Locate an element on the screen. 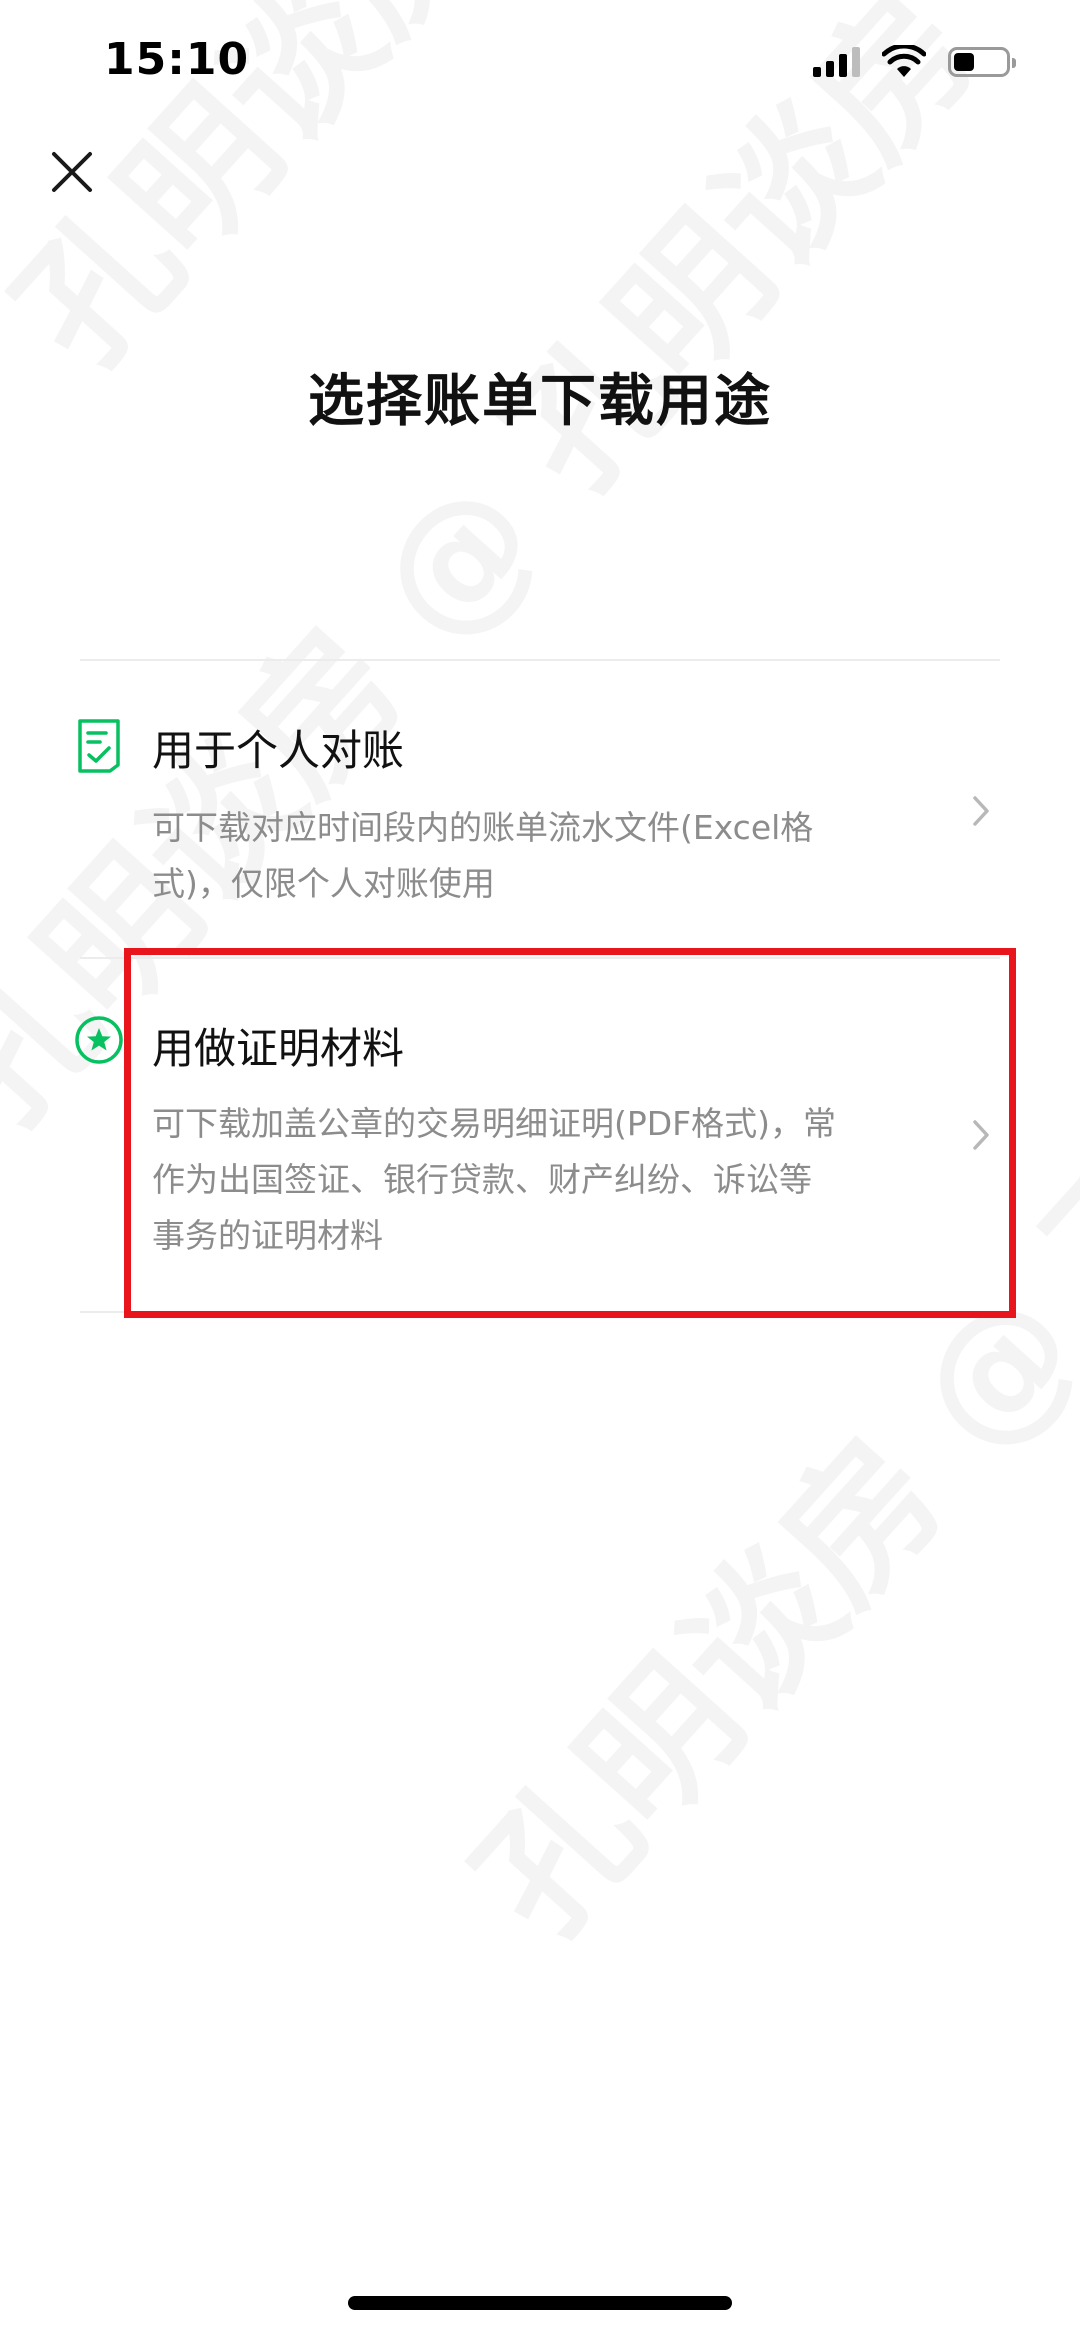  option-title: 用做证明材料 is located at coordinates (278, 1048).